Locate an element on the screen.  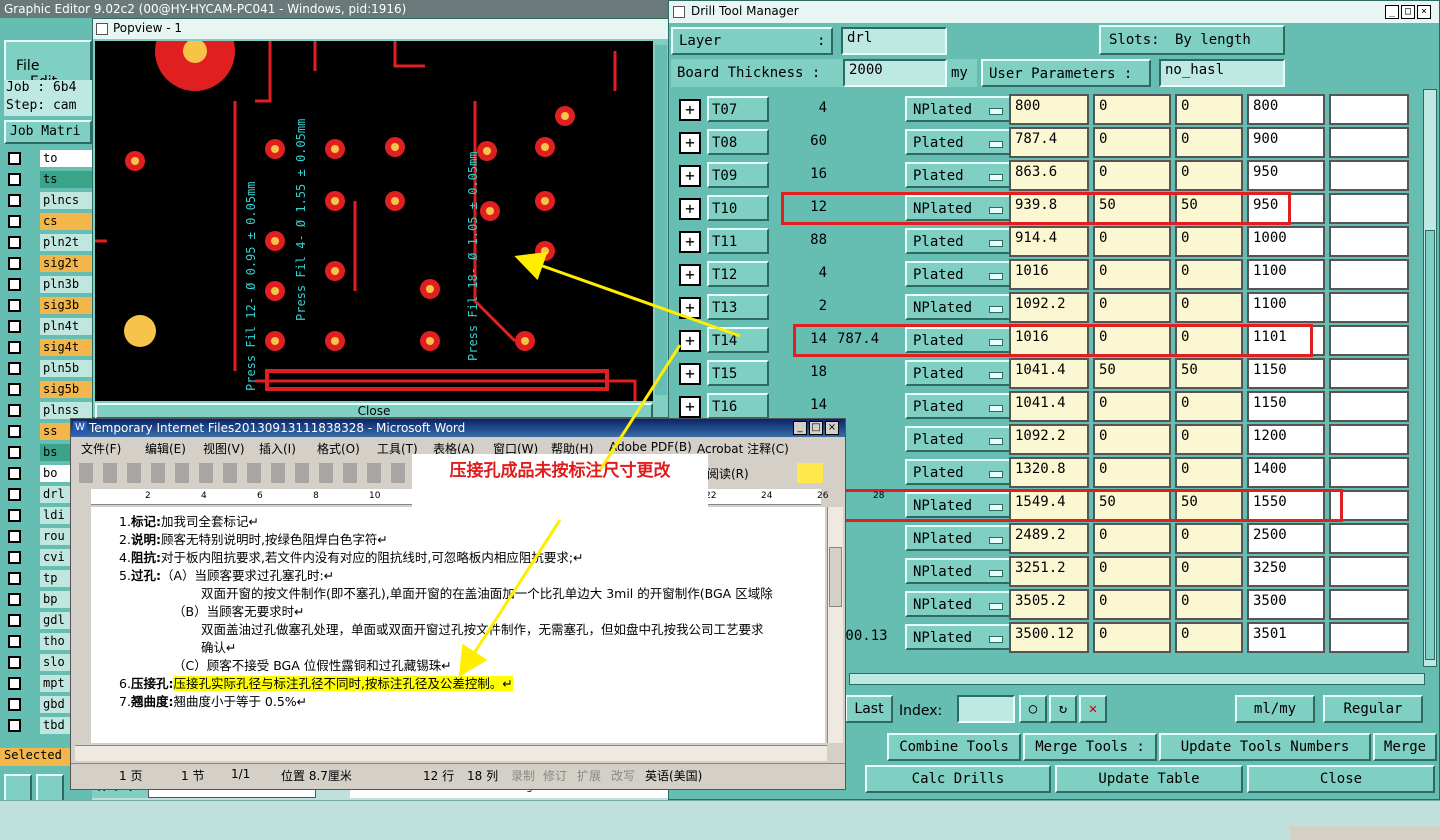
word-maximize-icon: □ is located at coordinates (816, 428).